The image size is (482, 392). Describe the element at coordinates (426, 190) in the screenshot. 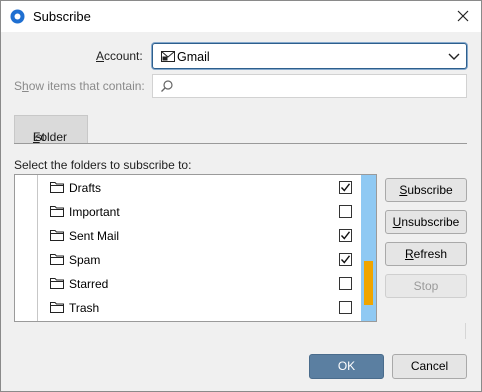

I see `subscribe-button: Subscribe` at that location.